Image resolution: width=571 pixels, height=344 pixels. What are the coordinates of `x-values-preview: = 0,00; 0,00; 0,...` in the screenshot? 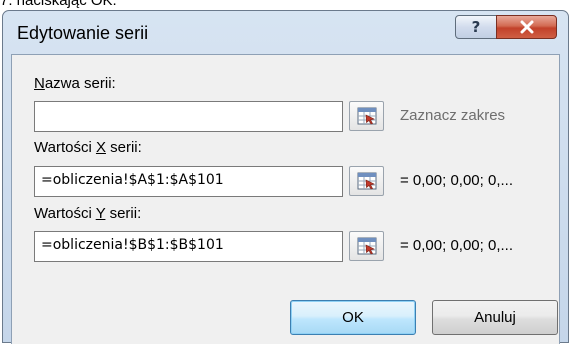 It's located at (456, 180).